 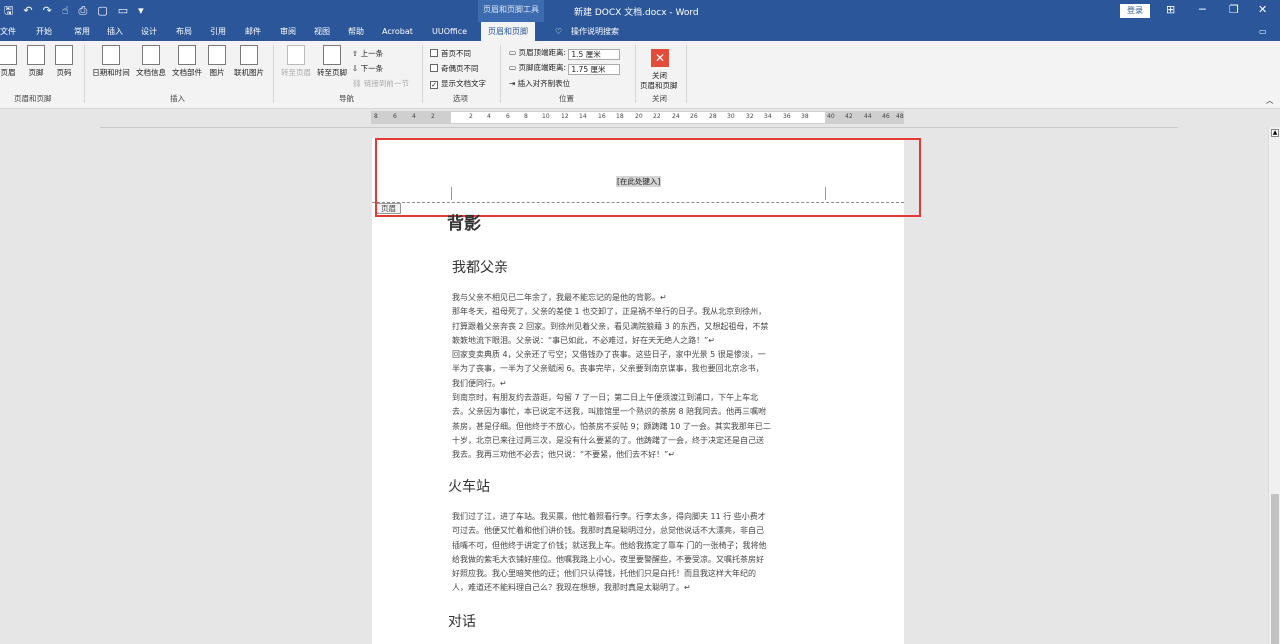 What do you see at coordinates (47, 11) in the screenshot?
I see `redo-icon: ↷` at bounding box center [47, 11].